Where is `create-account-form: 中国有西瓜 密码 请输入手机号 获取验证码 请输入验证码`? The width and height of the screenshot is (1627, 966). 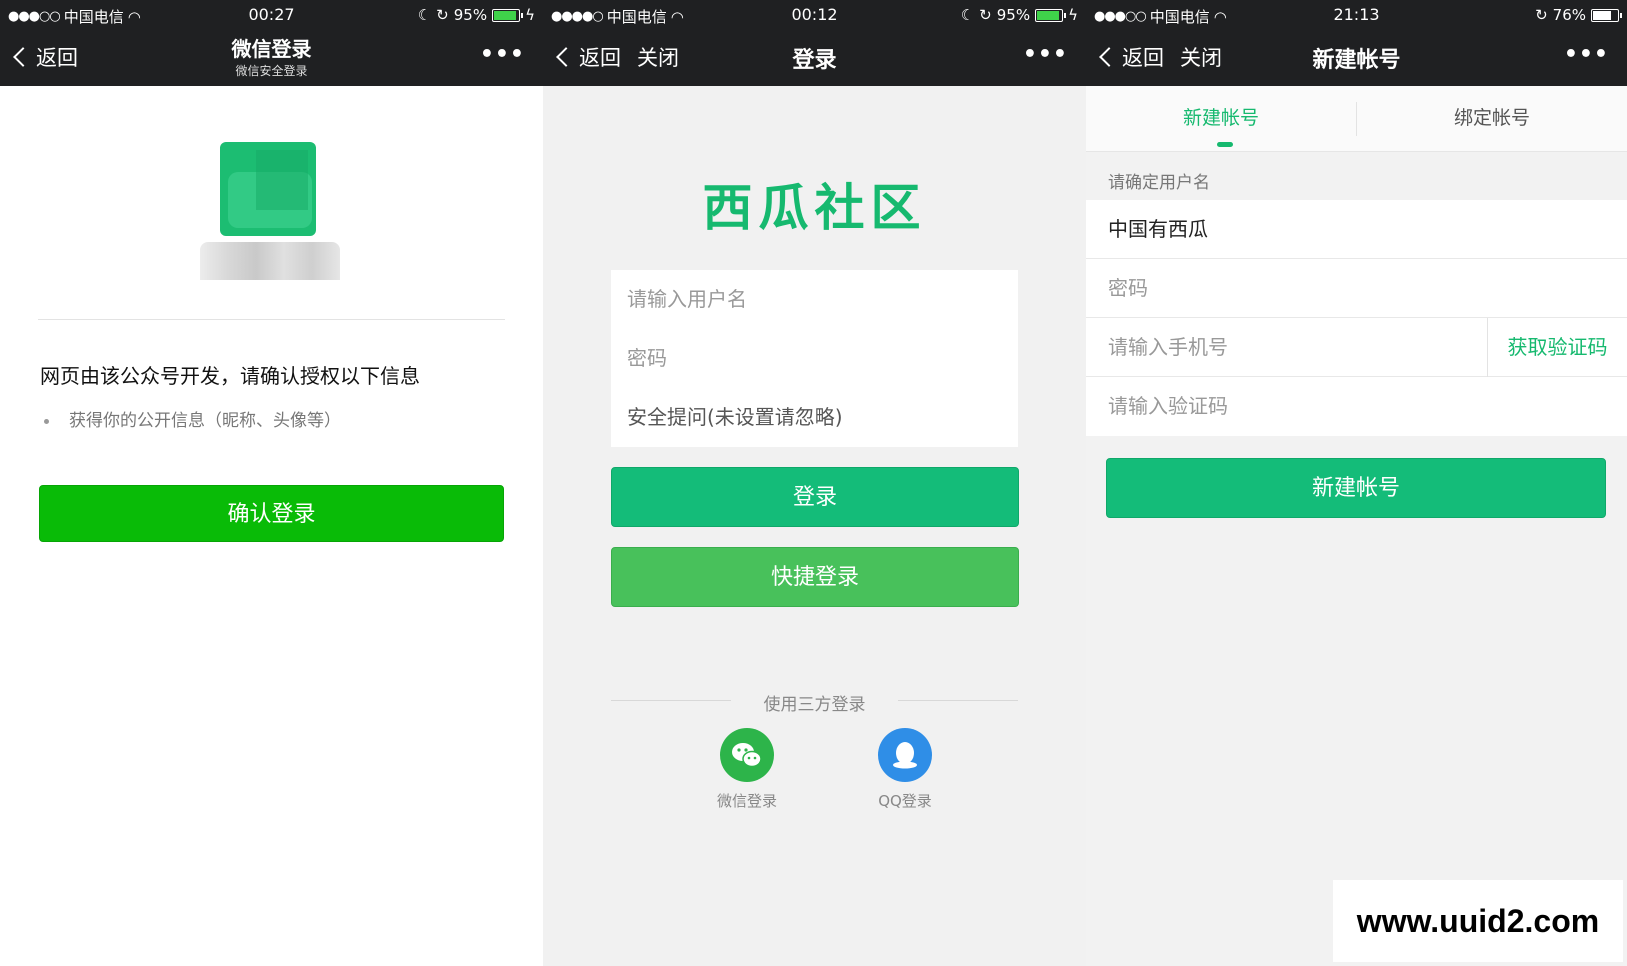 create-account-form: 中国有西瓜 密码 请输入手机号 获取验证码 请输入验证码 is located at coordinates (1356, 318).